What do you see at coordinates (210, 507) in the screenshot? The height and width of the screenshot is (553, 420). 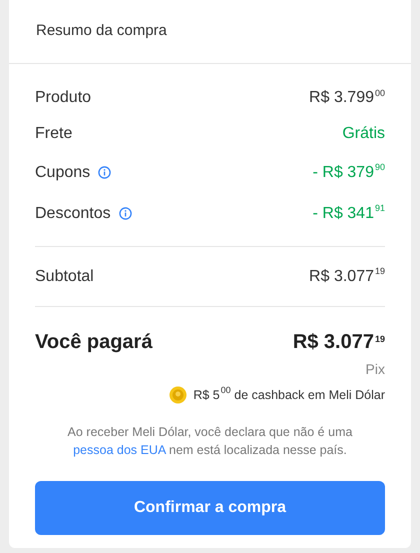 I see `confirm-button: Confirmar a compra` at bounding box center [210, 507].